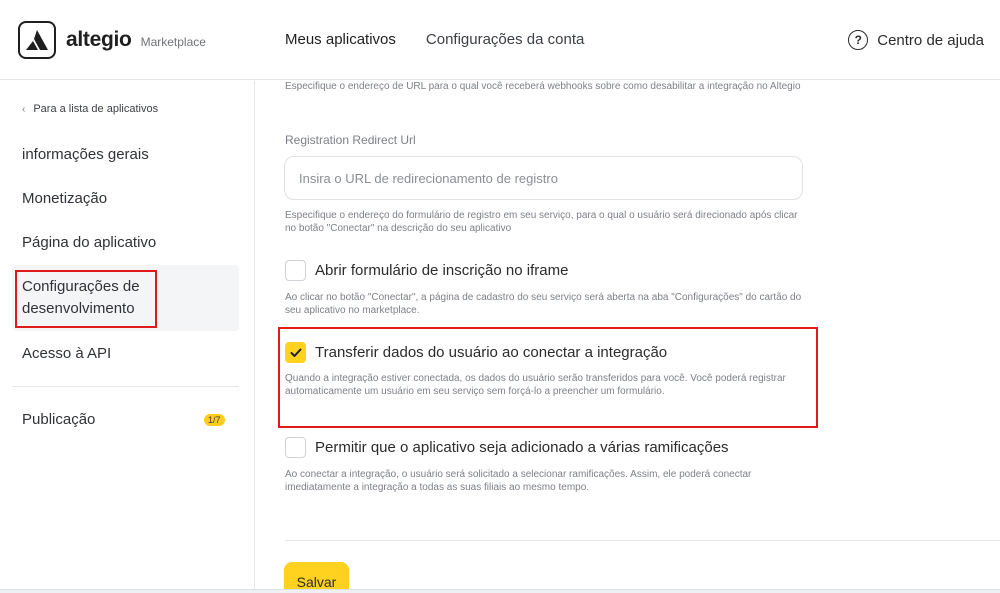  Describe the element at coordinates (58, 420) in the screenshot. I see `sidebar-item-publication: Publicação` at that location.